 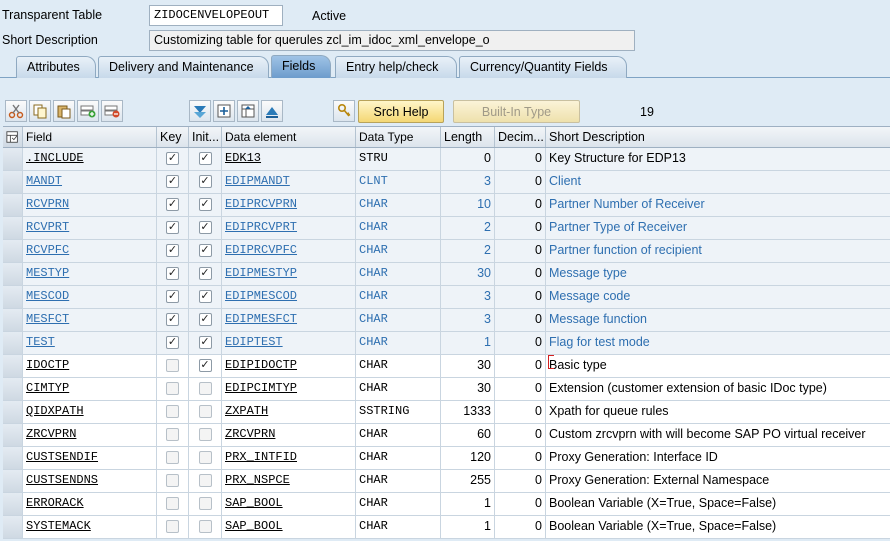 I want to click on cell-data-type: STRU, so click(x=398, y=159).